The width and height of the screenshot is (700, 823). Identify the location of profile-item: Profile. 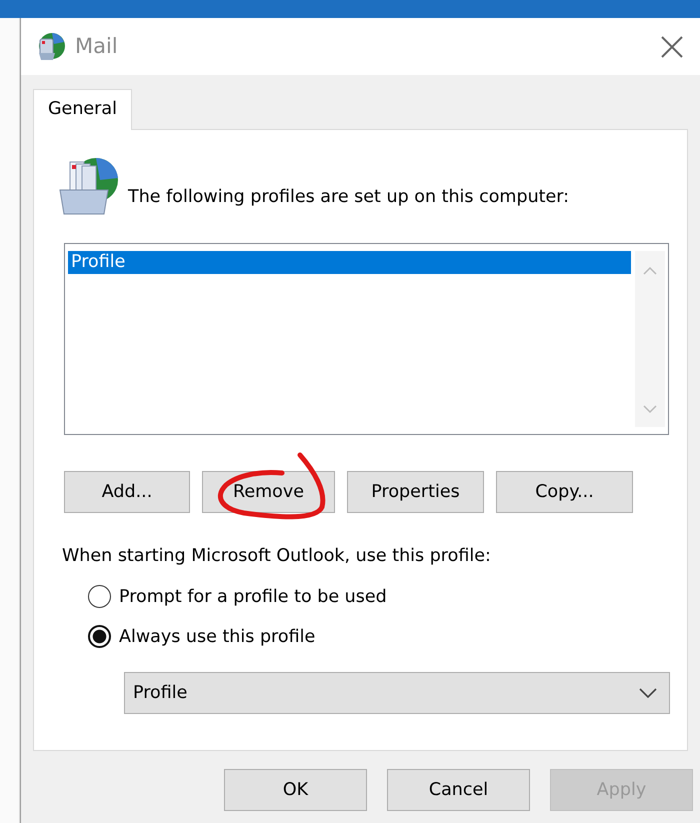
(349, 262).